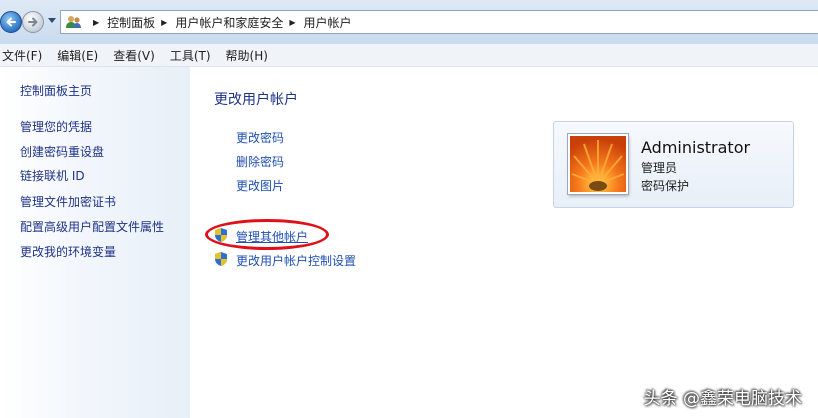  Describe the element at coordinates (221, 259) in the screenshot. I see `uac-shield-icon` at that location.